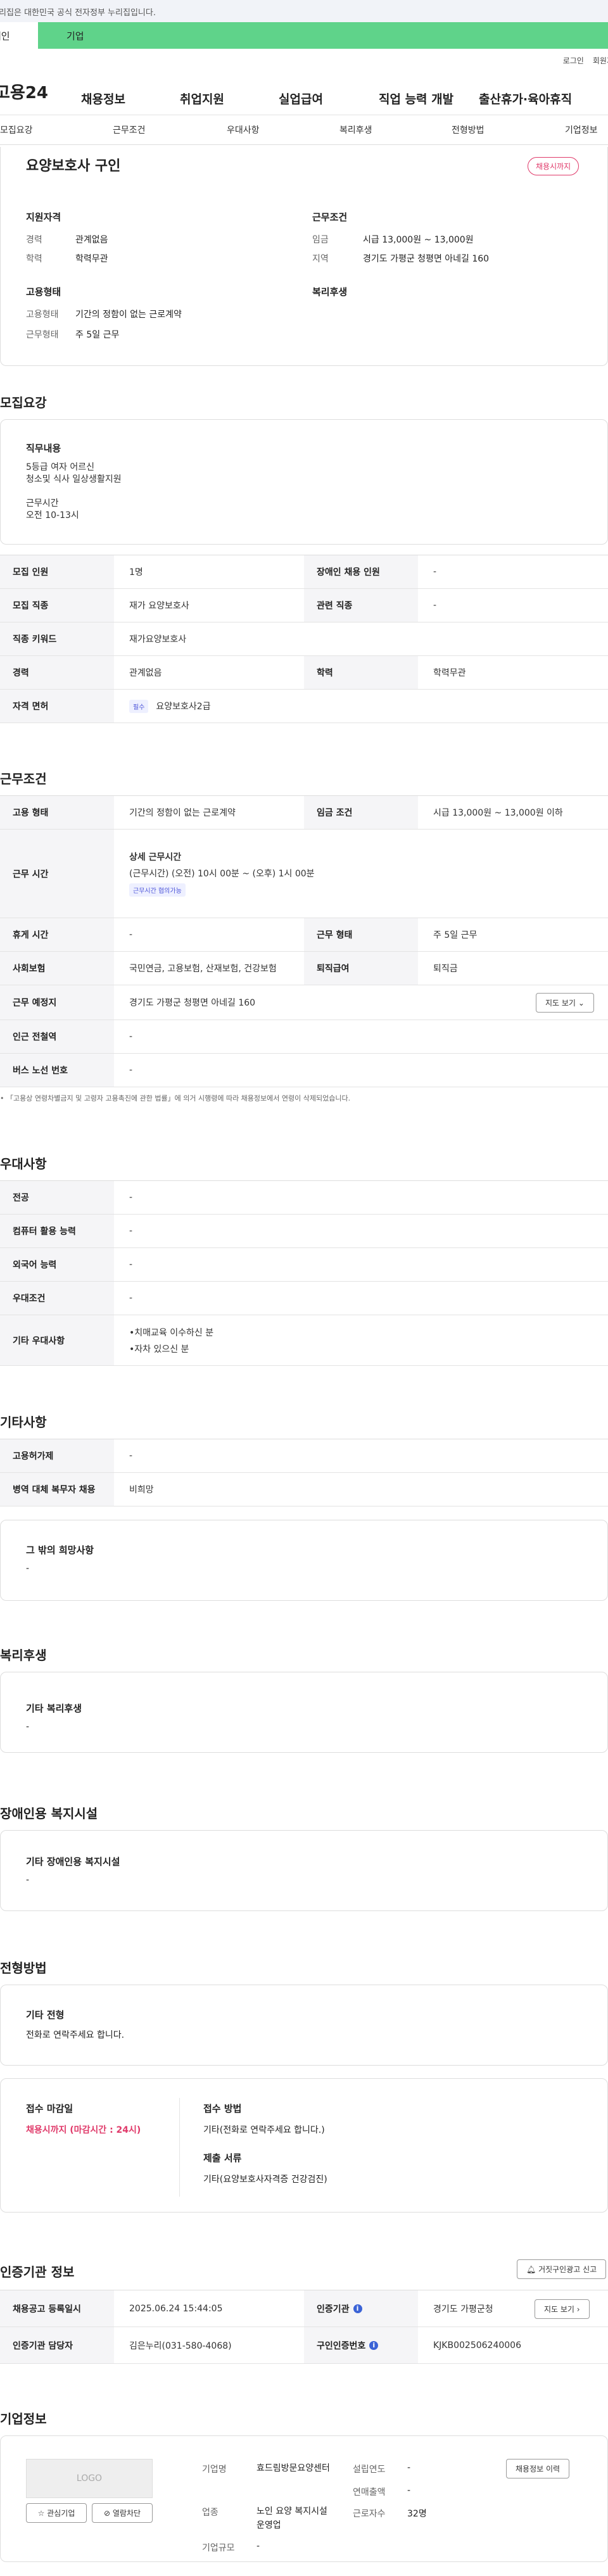  I want to click on tab-company: 기업정보, so click(581, 129).